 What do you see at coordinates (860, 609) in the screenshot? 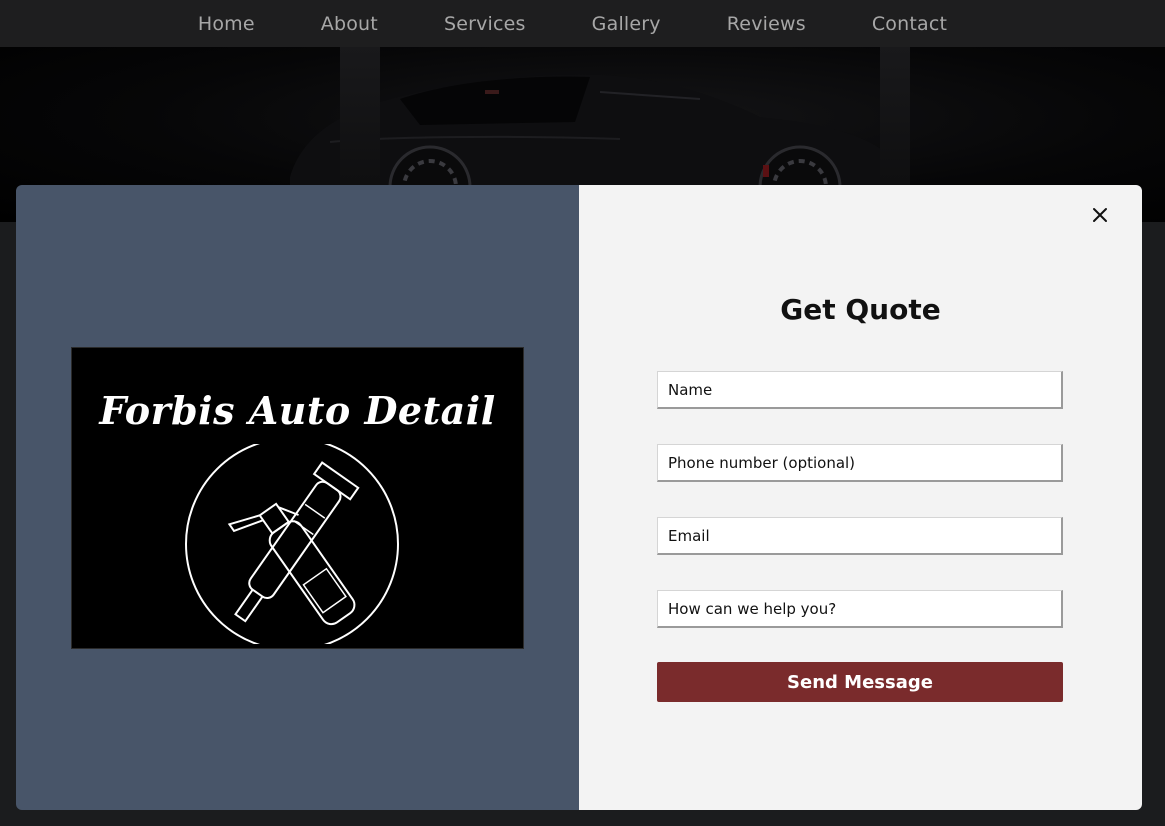
I see `message-input` at bounding box center [860, 609].